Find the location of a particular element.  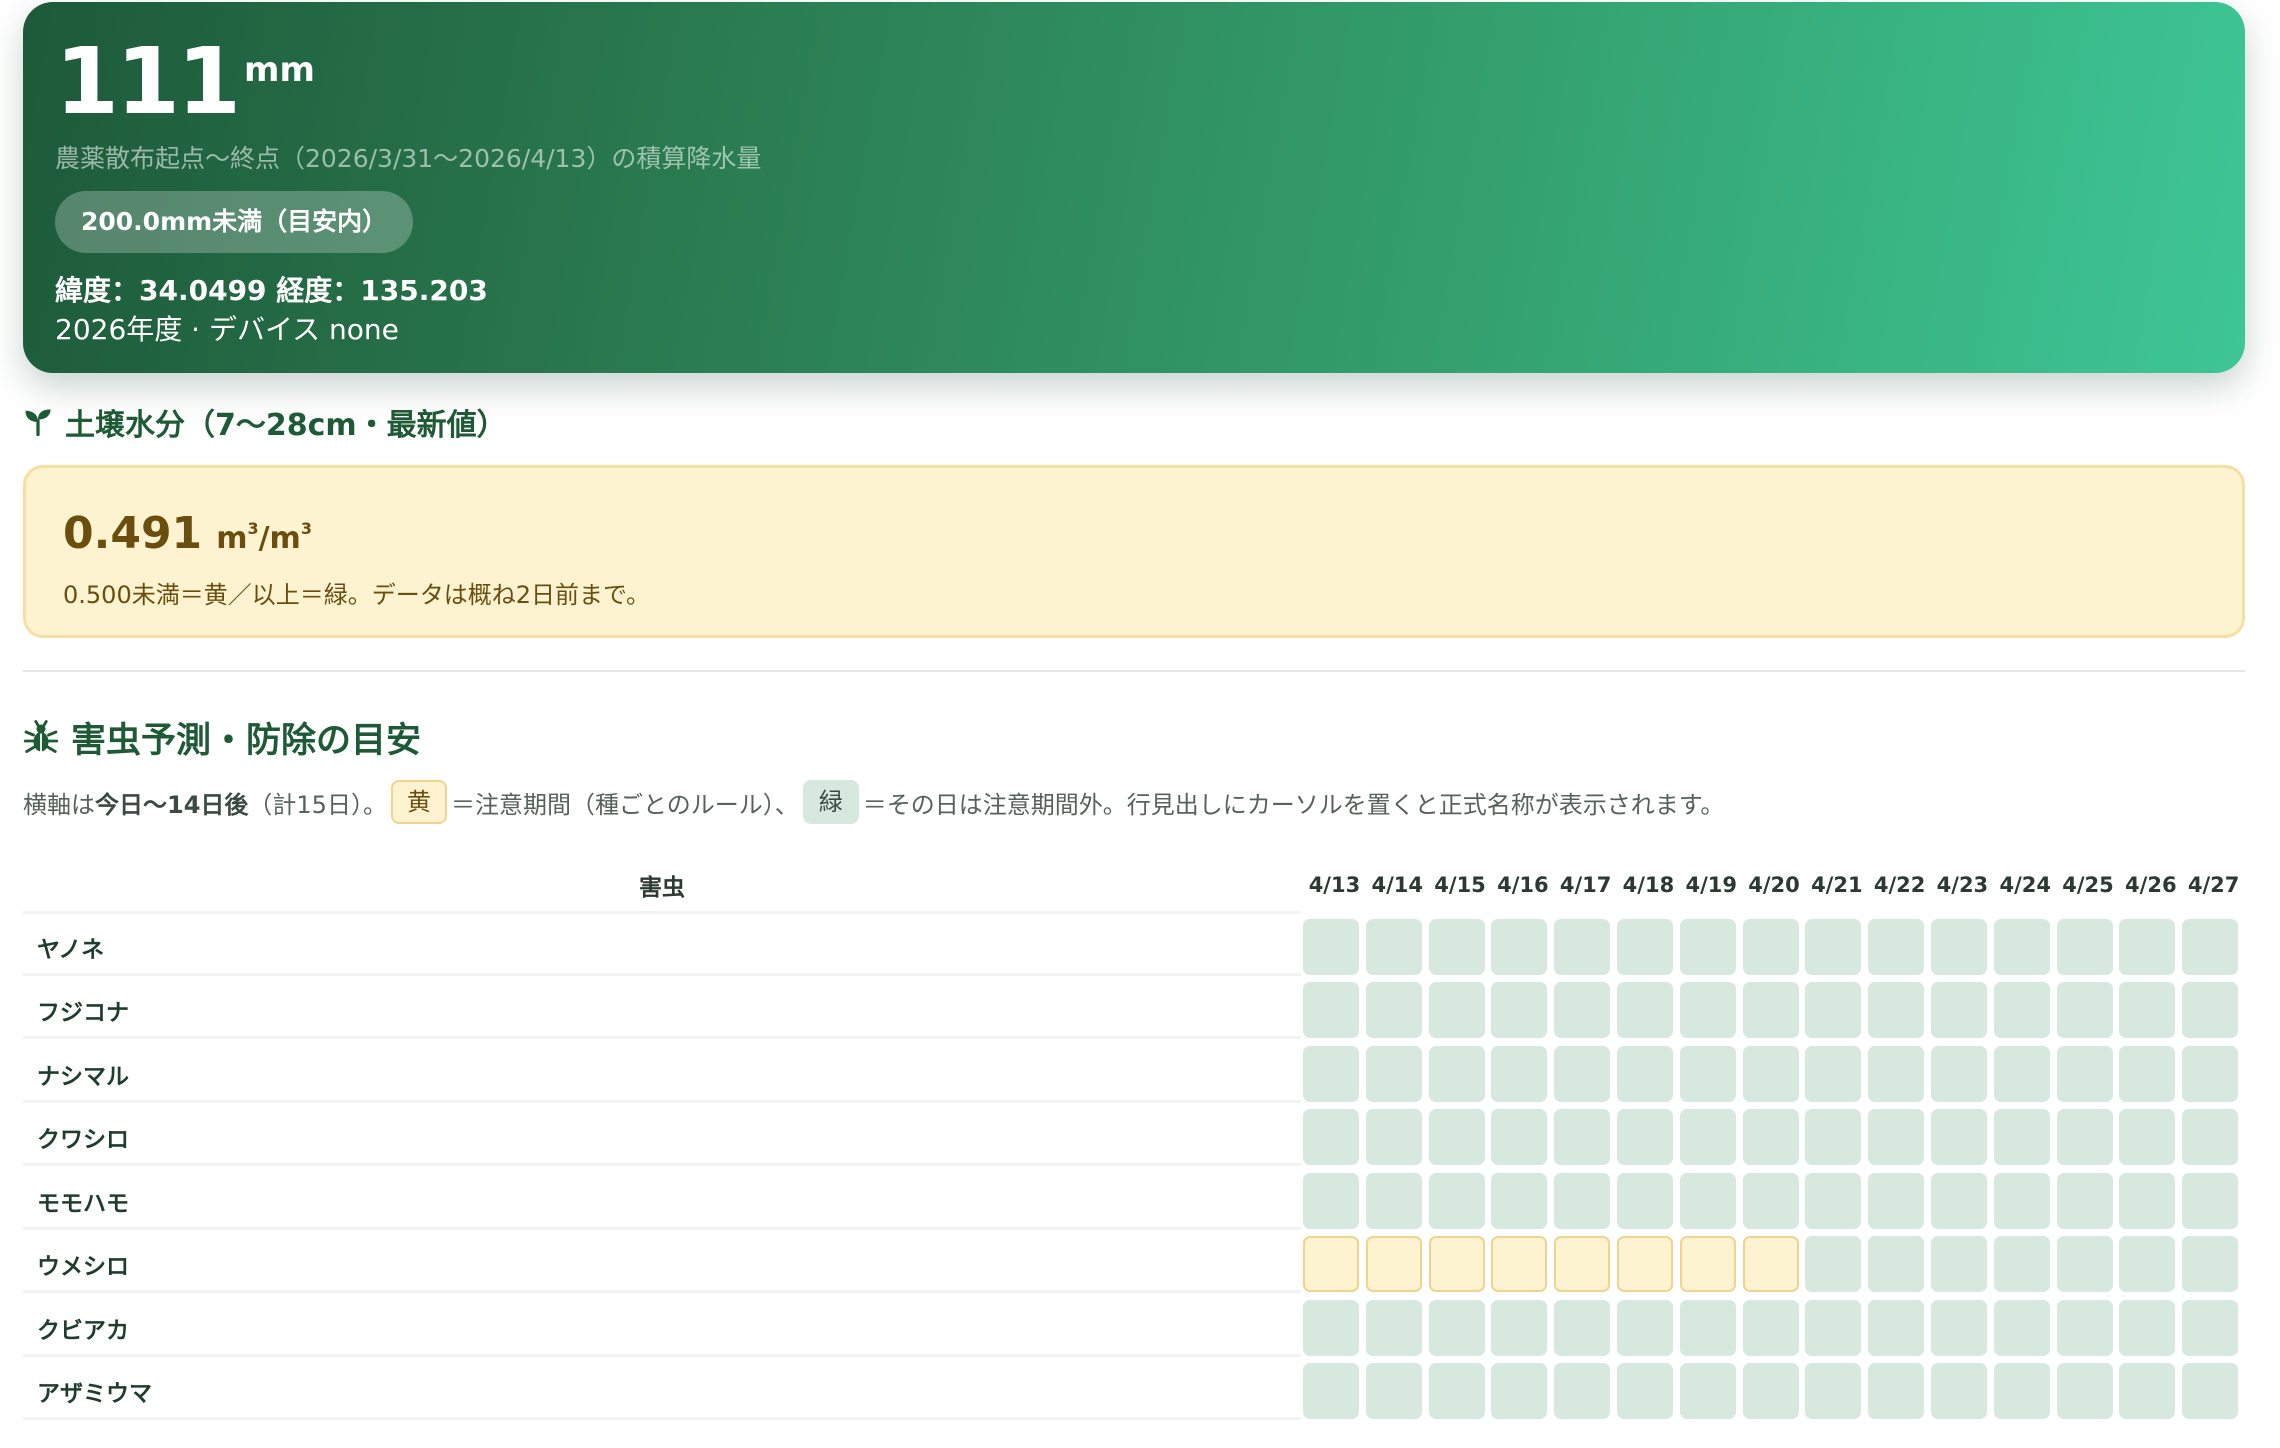

table-row: クワシロ is located at coordinates (1134, 1138).